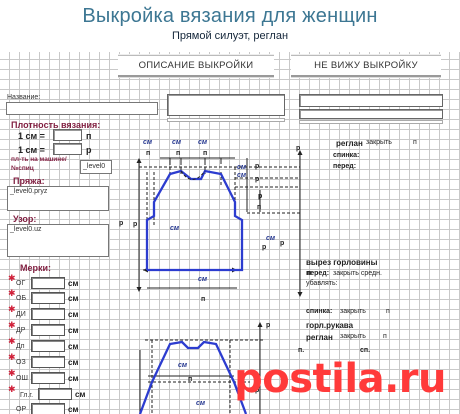  What do you see at coordinates (48, 283) in the screenshot?
I see `measure-input-og` at bounding box center [48, 283].